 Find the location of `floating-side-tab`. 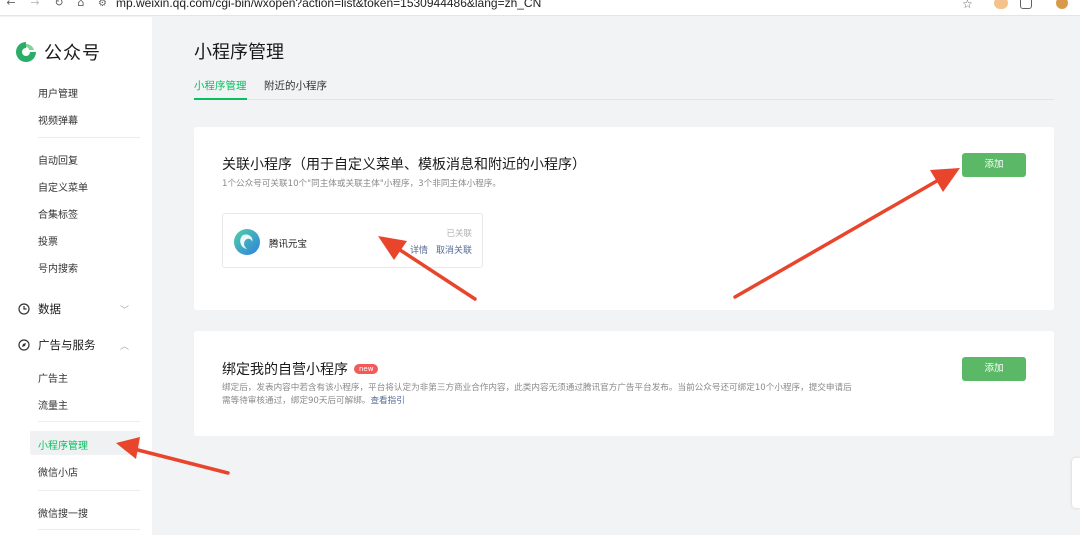

floating-side-tab is located at coordinates (1076, 483).